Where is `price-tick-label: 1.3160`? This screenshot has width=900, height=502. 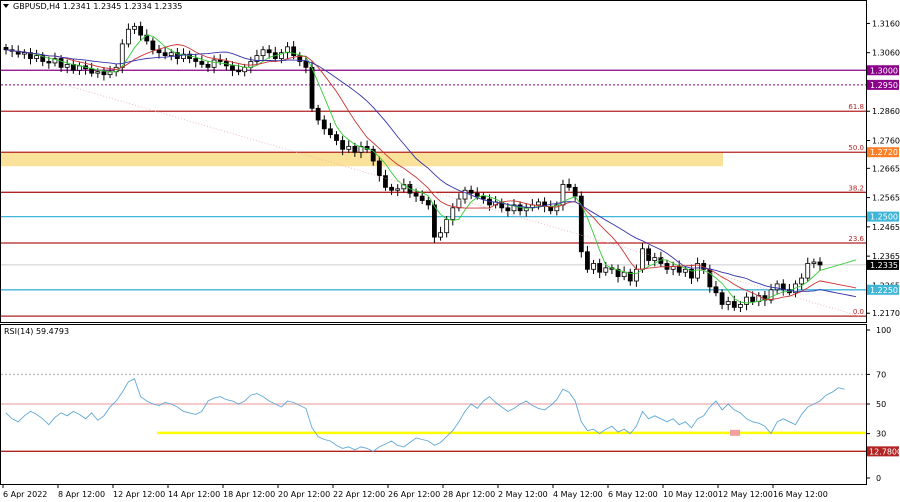
price-tick-label: 1.3160 is located at coordinates (886, 23).